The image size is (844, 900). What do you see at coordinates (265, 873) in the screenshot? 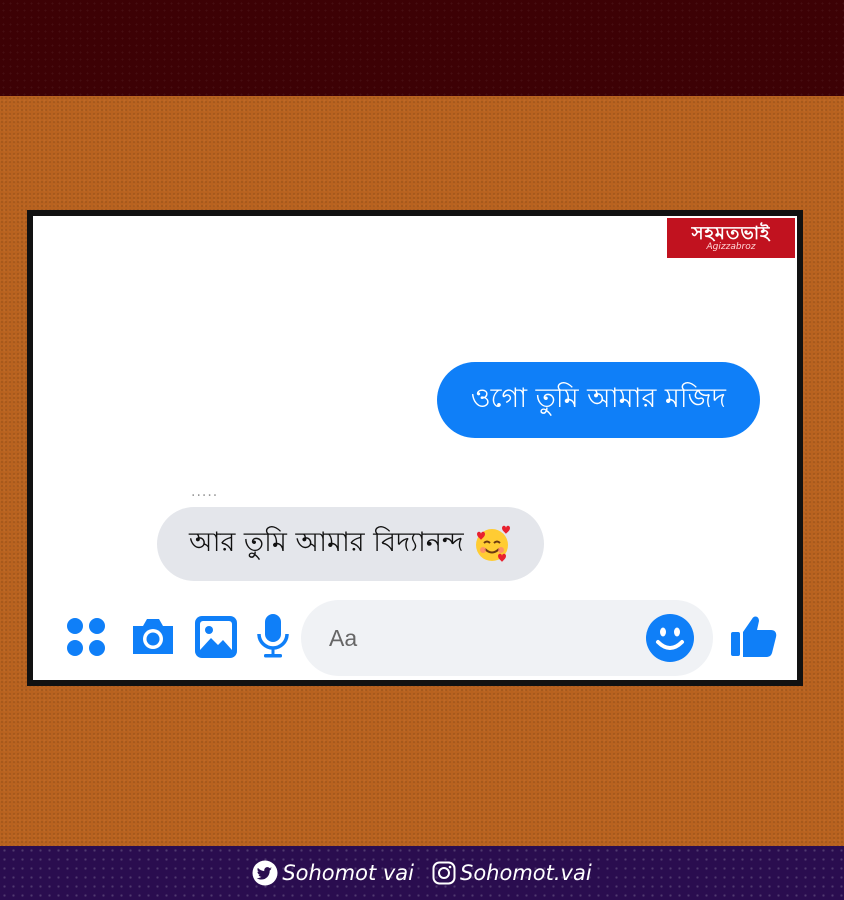
I see `twitter-icon` at bounding box center [265, 873].